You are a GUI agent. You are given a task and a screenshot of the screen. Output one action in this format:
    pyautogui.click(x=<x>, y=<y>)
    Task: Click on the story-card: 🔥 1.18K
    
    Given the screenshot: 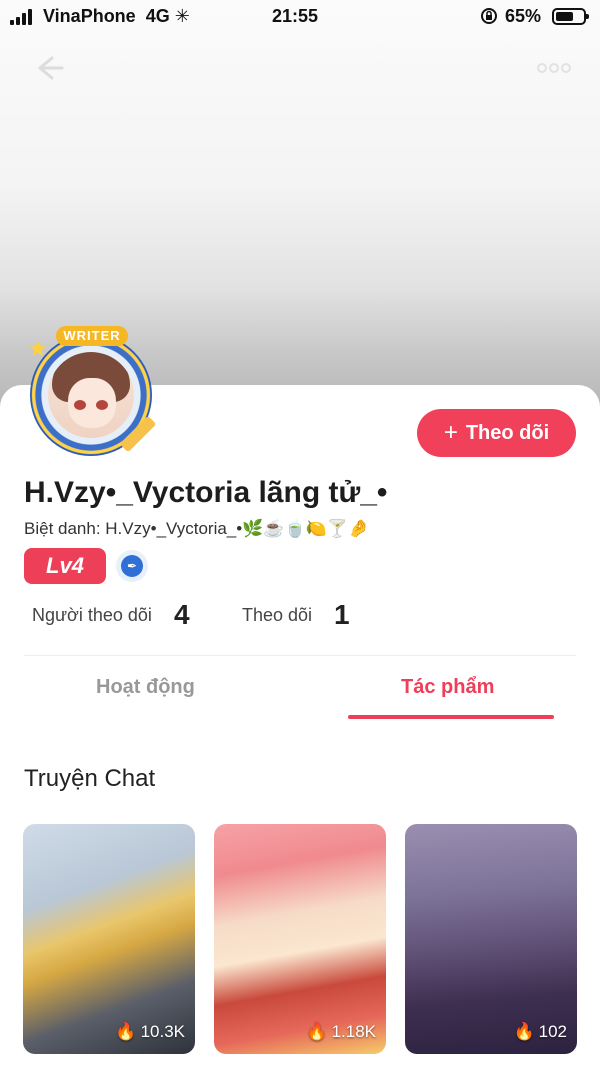 What is the action you would take?
    pyautogui.click(x=300, y=939)
    